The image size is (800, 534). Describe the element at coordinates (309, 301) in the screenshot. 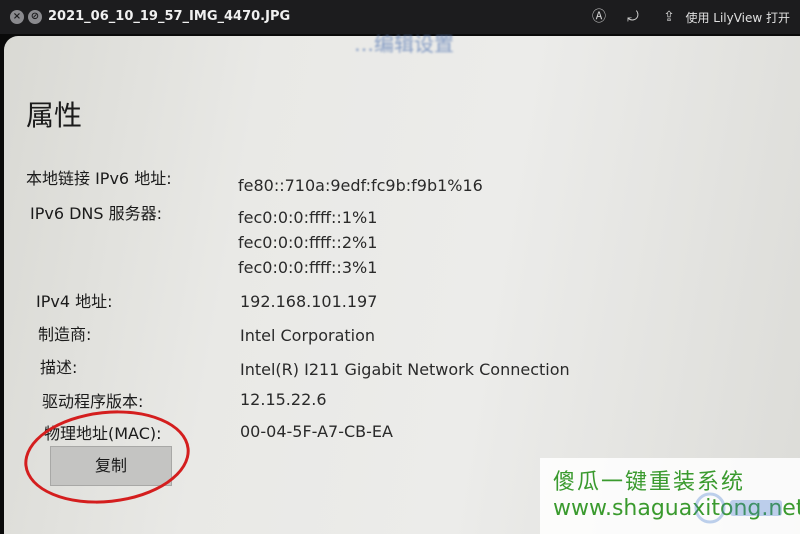

I see `value-ipv4: 192.168.101.197` at that location.